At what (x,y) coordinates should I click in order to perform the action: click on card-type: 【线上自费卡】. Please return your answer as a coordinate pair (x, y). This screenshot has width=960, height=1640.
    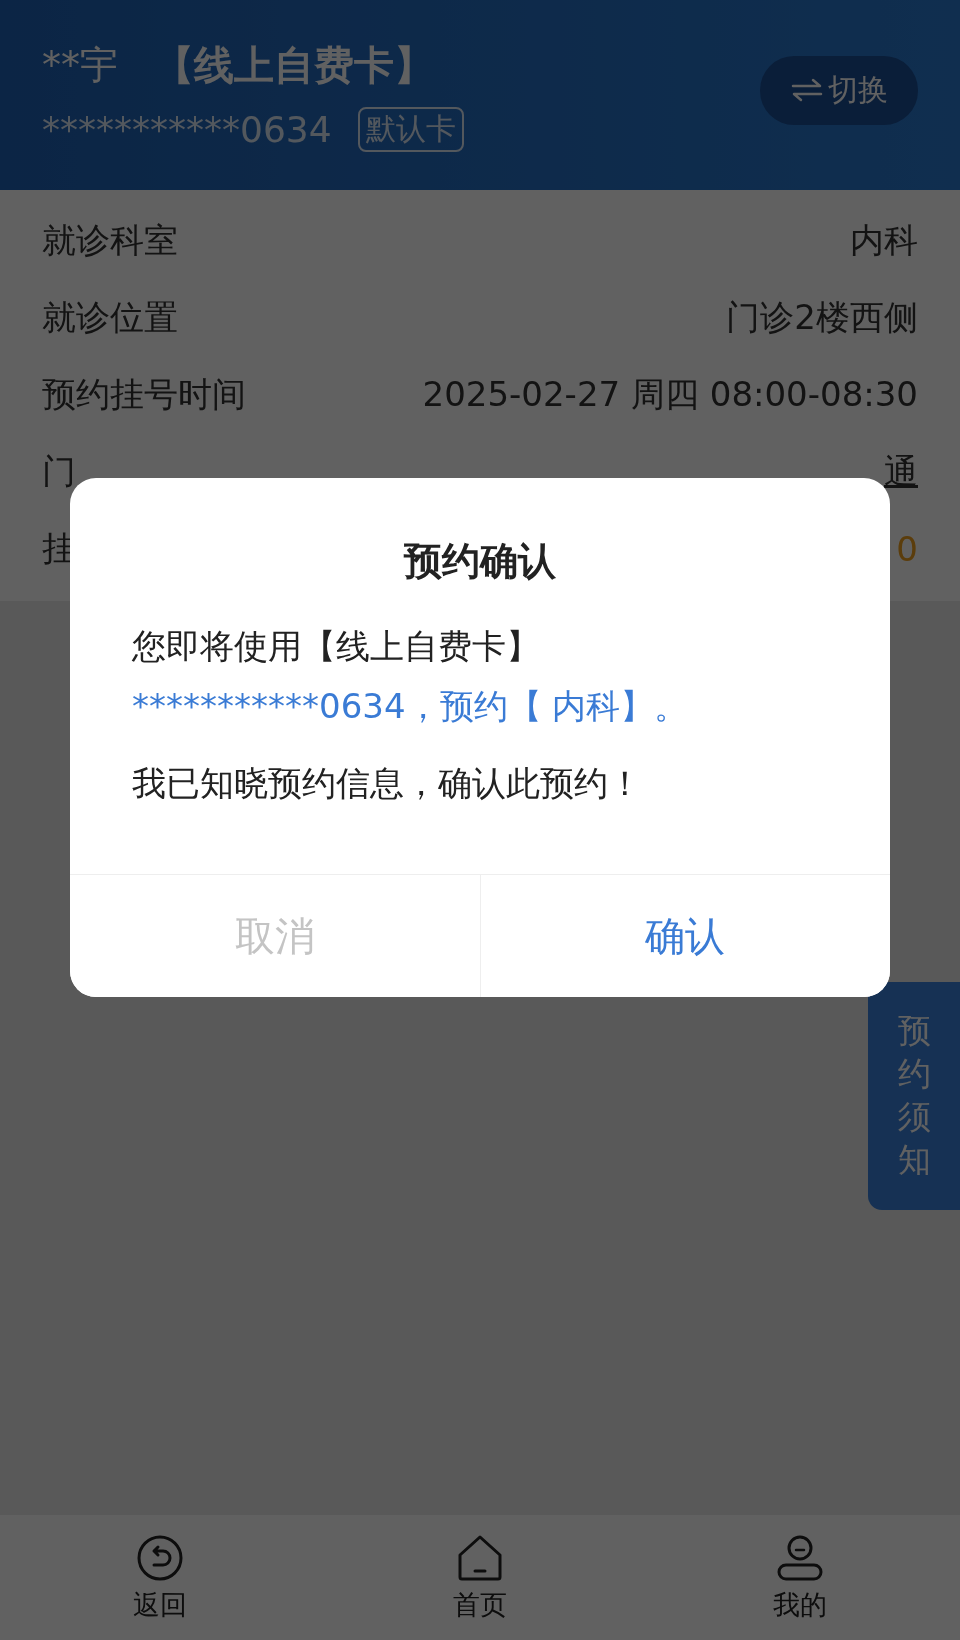
    Looking at the image, I should click on (294, 65).